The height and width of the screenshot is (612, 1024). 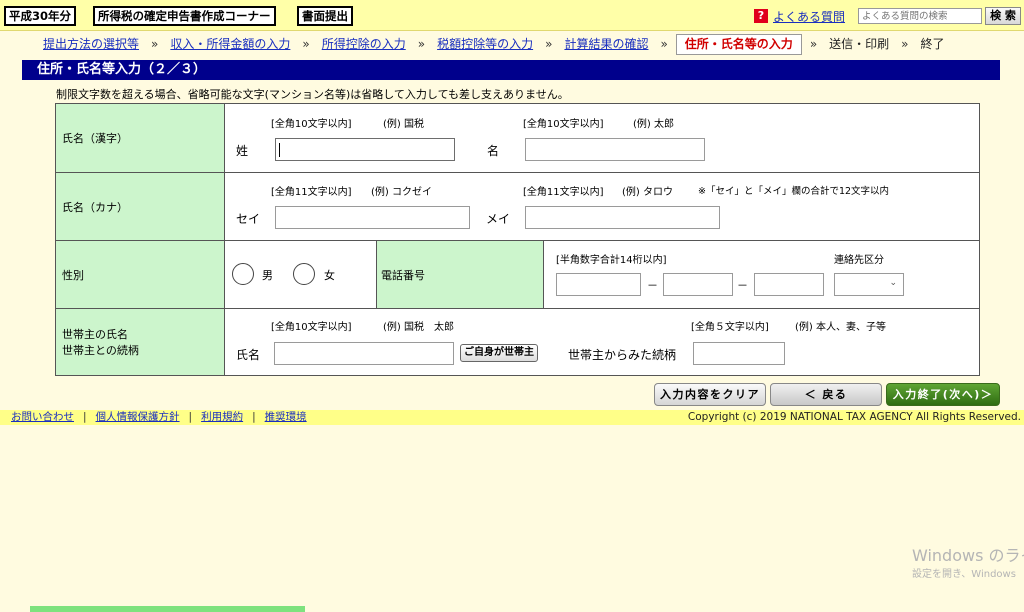 I want to click on household-name-input, so click(x=364, y=353).